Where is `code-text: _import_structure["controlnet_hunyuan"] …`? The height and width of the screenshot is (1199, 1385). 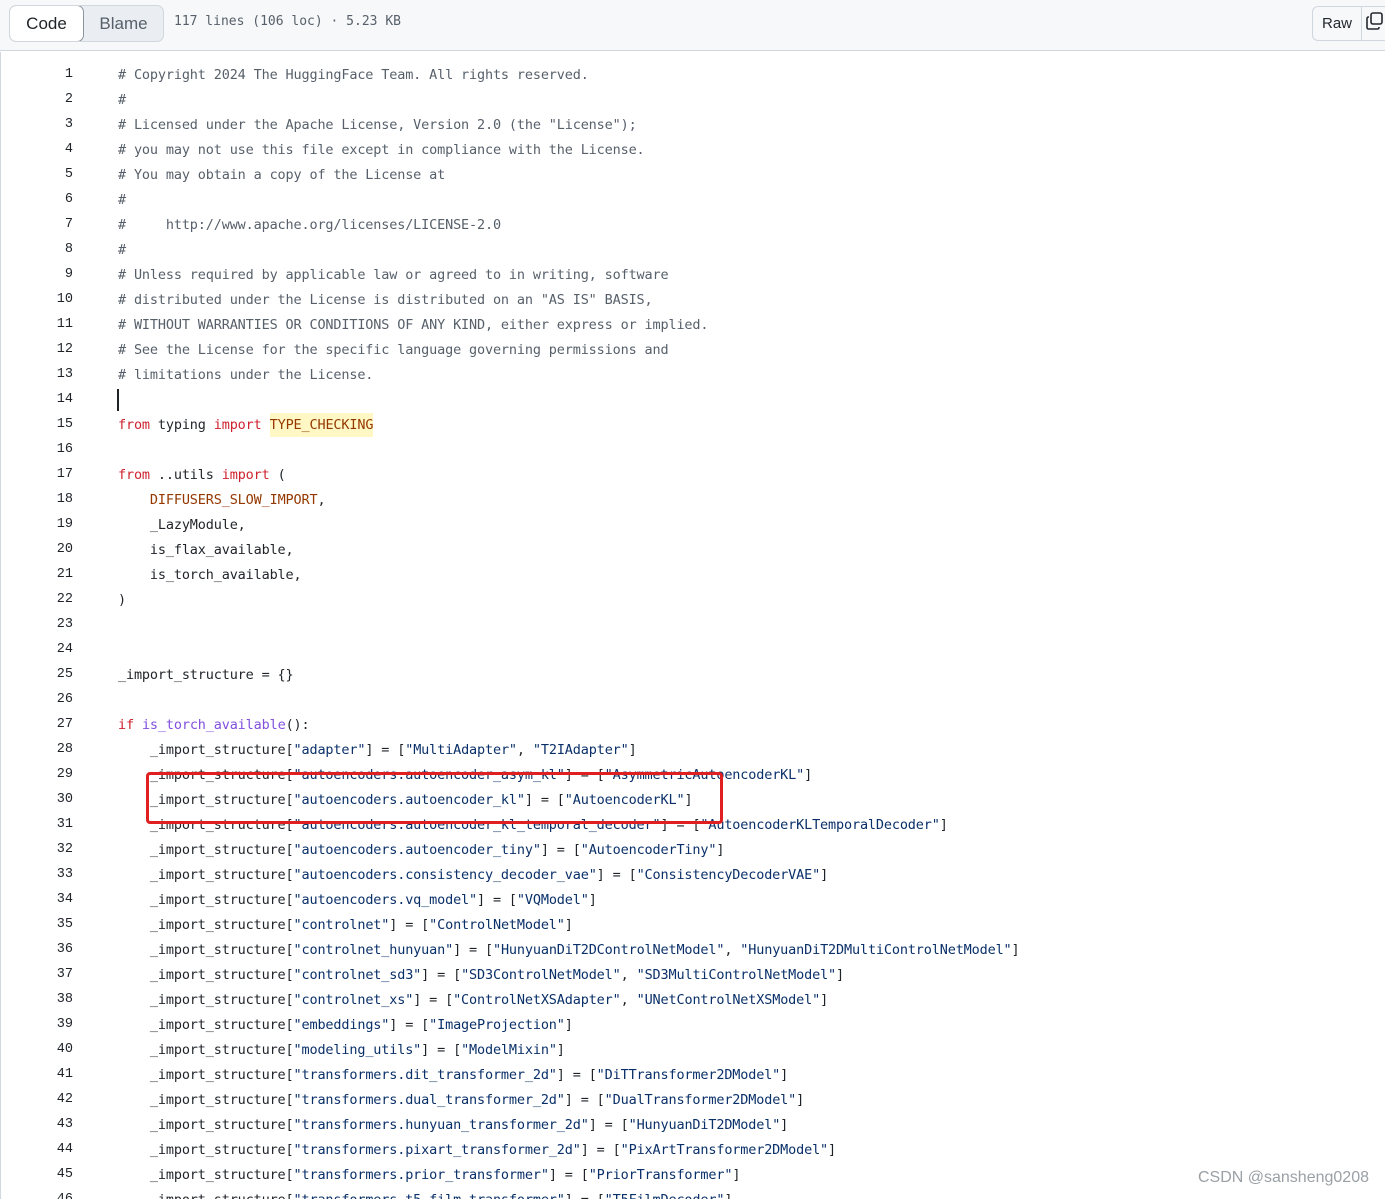
code-text: _import_structure["controlnet_hunyuan"] … is located at coordinates (569, 949).